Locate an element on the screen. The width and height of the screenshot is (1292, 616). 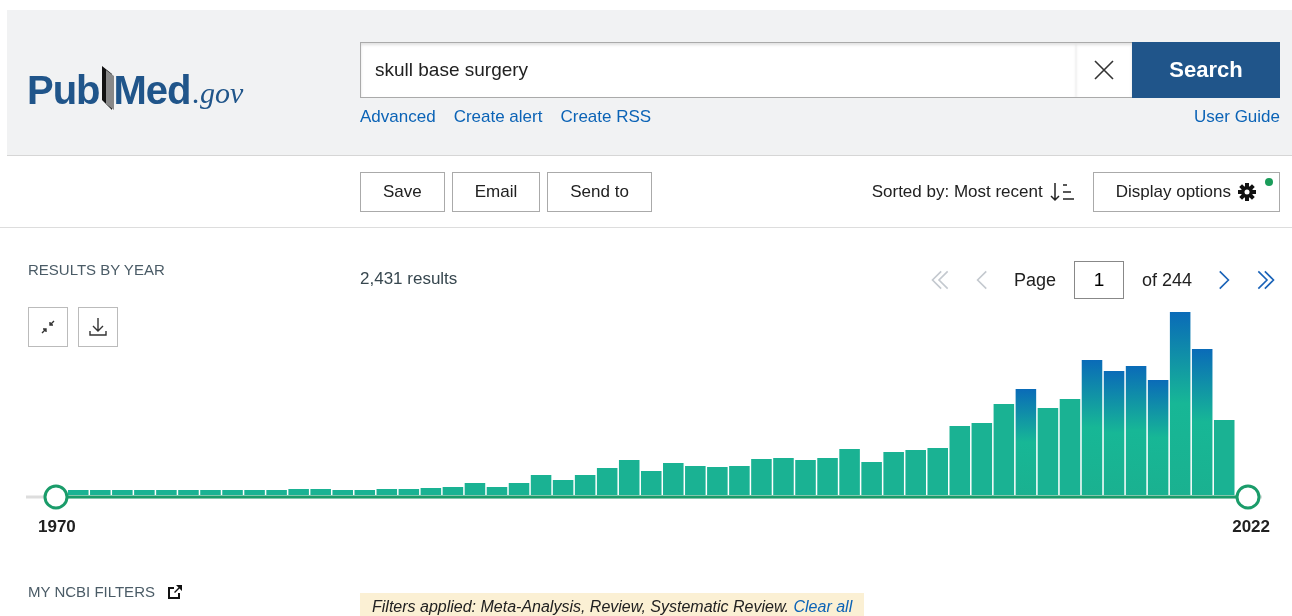
action-button: Send to is located at coordinates (599, 191).